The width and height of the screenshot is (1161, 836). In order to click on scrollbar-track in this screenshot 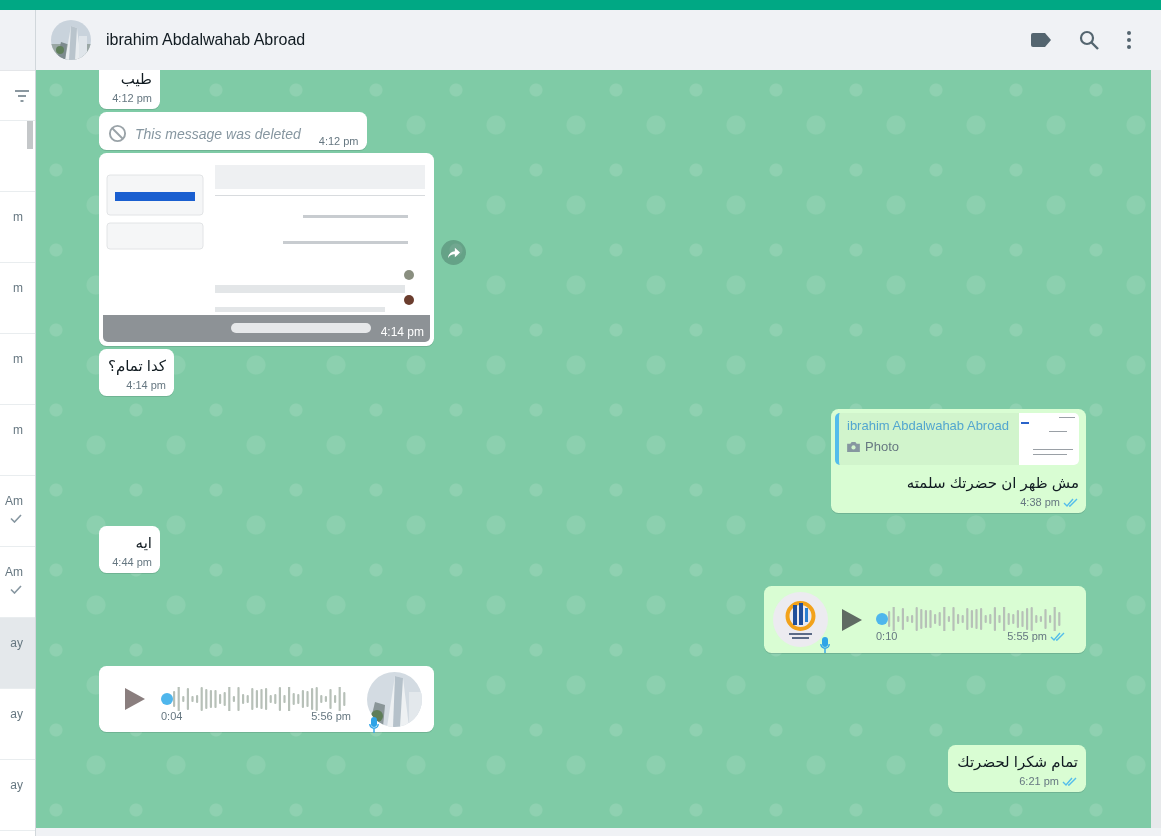, I will do `click(1156, 449)`.